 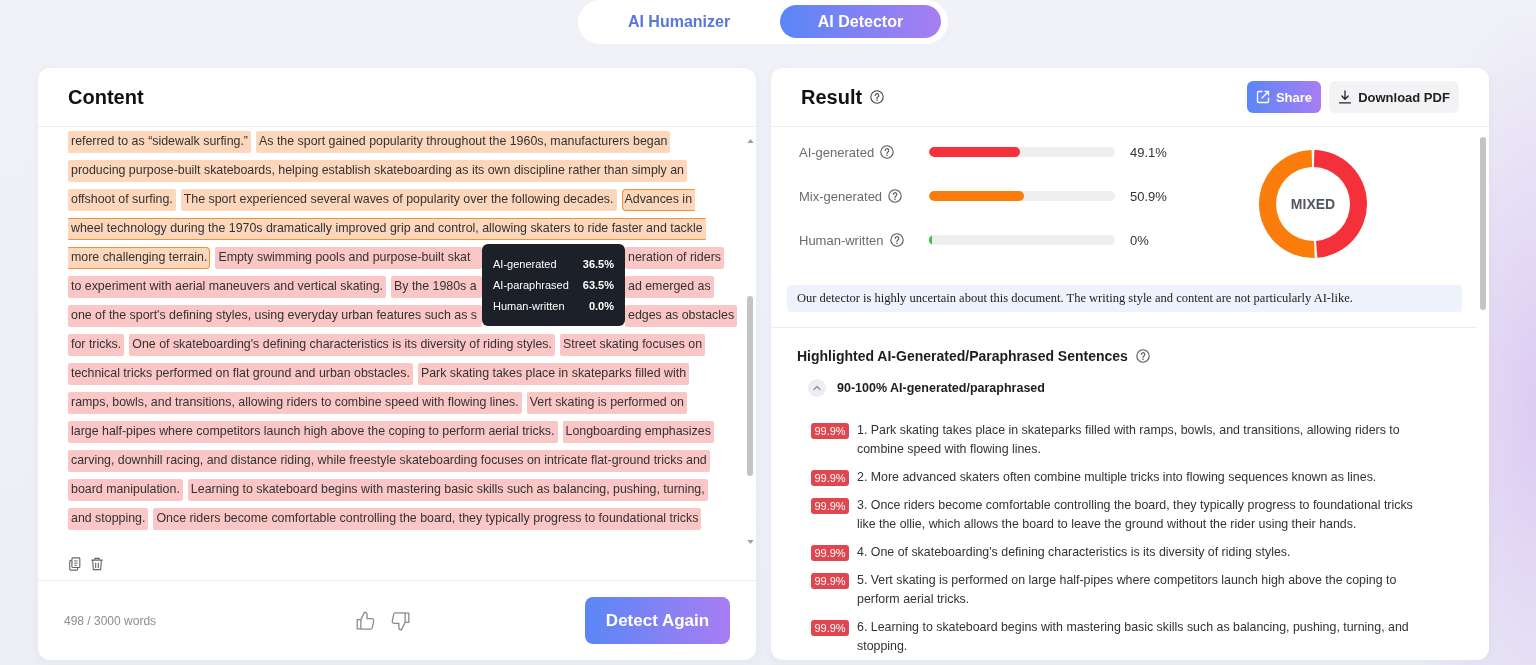 I want to click on highlighted-sentence: and stopping., so click(x=108, y=518).